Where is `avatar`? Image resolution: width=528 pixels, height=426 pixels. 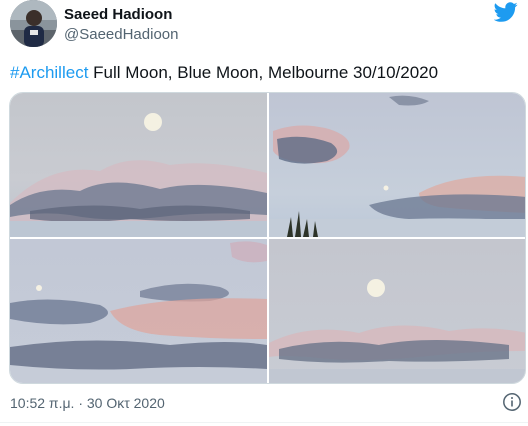 avatar is located at coordinates (33, 23).